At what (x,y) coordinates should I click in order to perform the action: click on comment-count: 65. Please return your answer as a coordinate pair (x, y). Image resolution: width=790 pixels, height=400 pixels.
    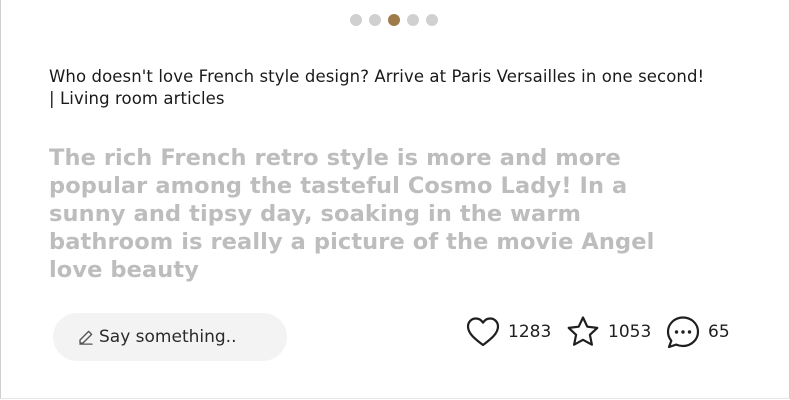
    Looking at the image, I should click on (719, 332).